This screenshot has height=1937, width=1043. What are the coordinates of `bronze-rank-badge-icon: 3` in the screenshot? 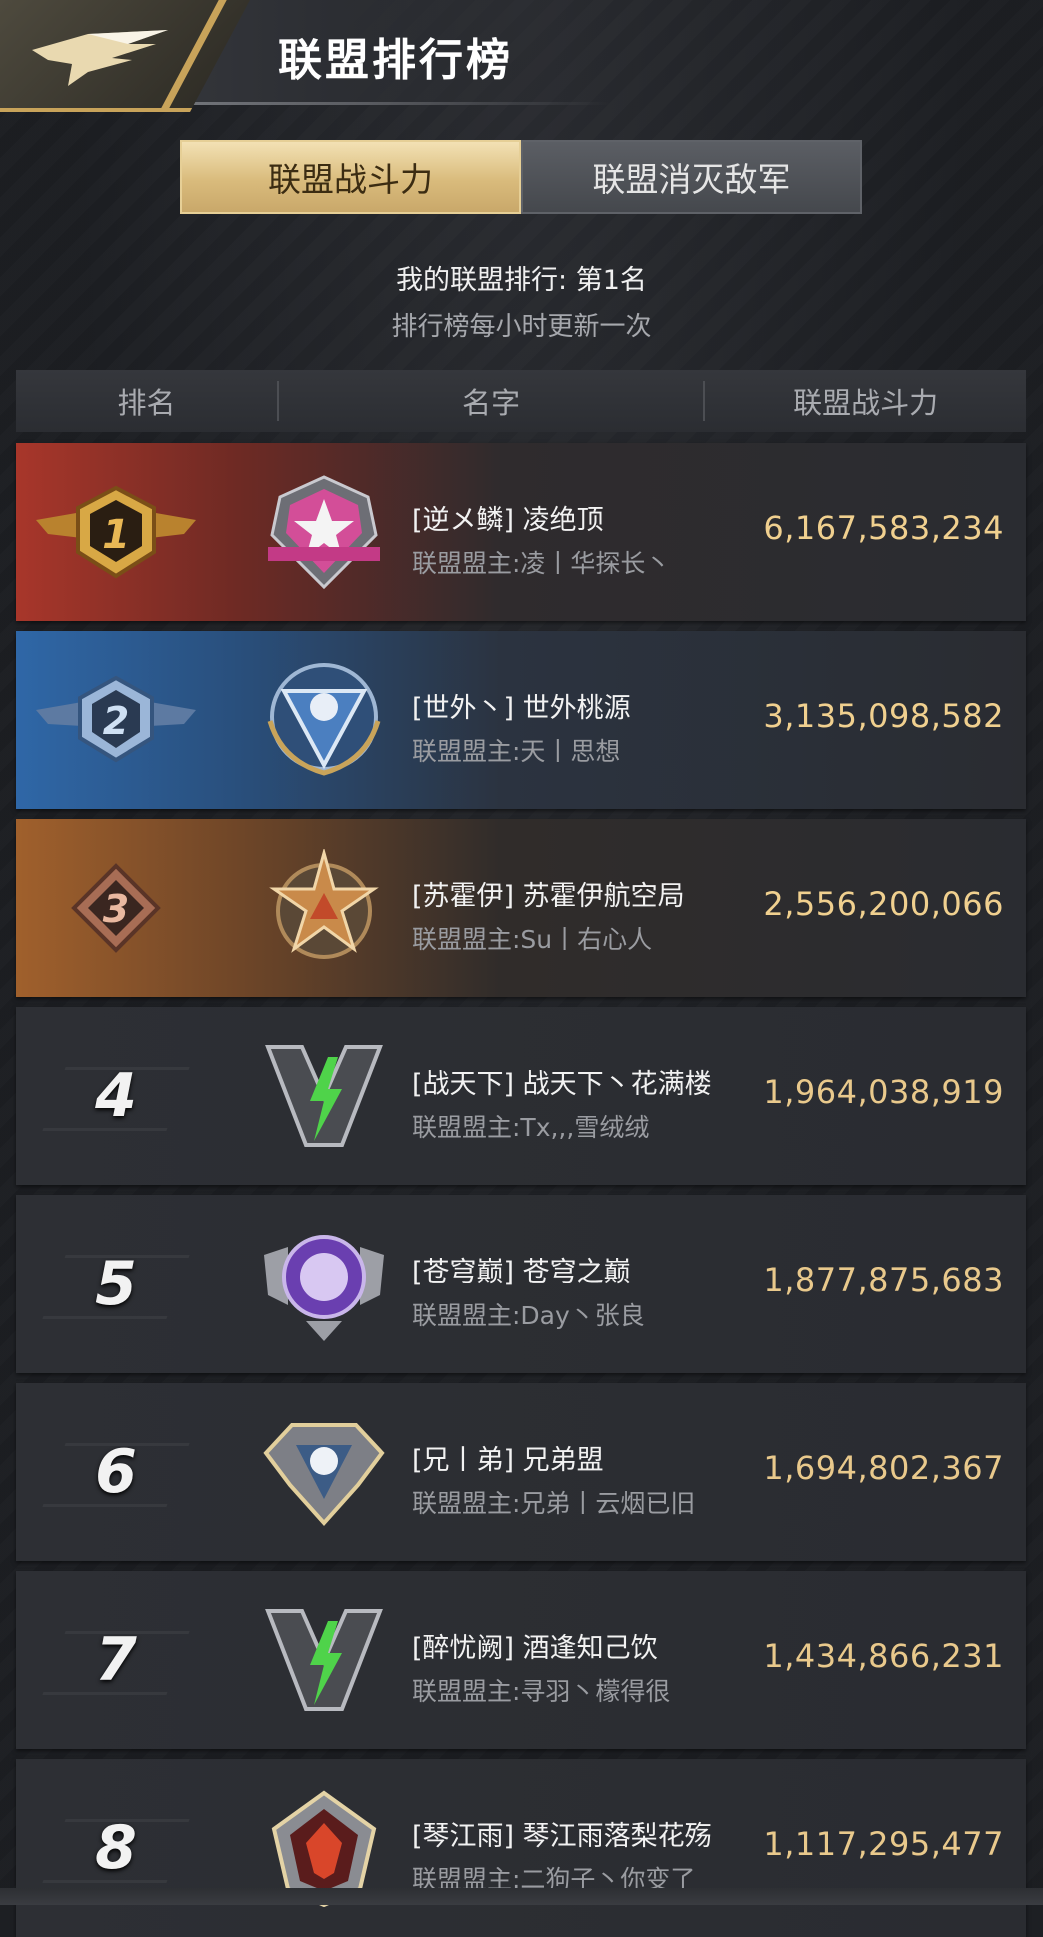 It's located at (116, 908).